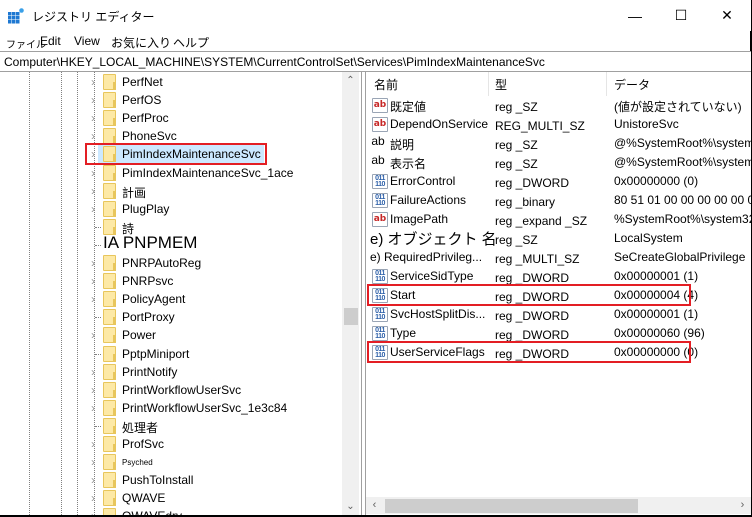 Image resolution: width=752 pixels, height=517 pixels. What do you see at coordinates (157, 480) in the screenshot?
I see `tree-item-label: PushToInstall` at bounding box center [157, 480].